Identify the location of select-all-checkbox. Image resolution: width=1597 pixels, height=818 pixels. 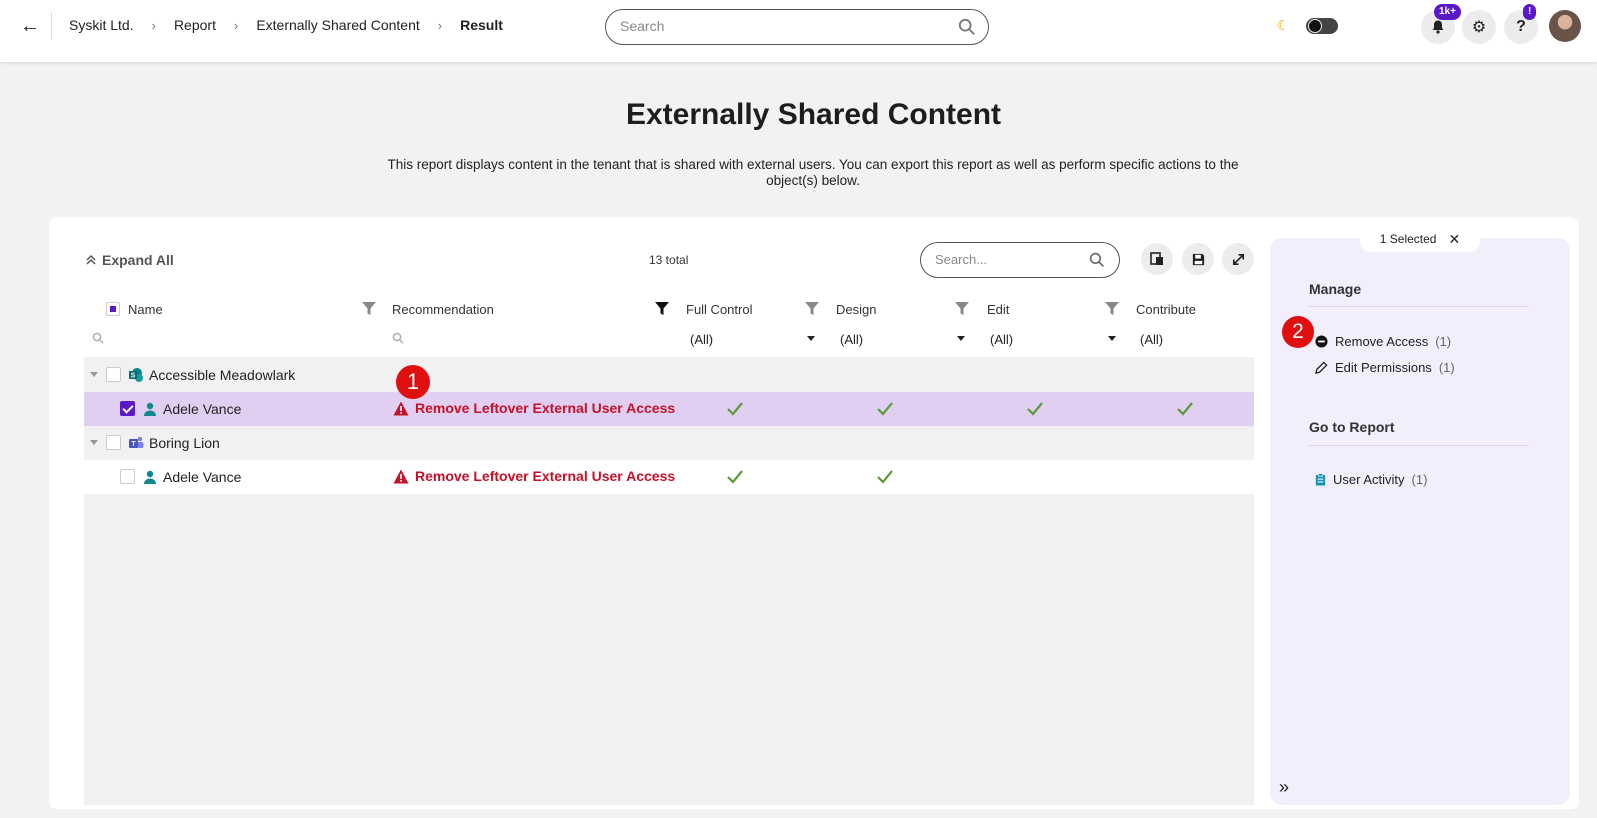
(113, 309).